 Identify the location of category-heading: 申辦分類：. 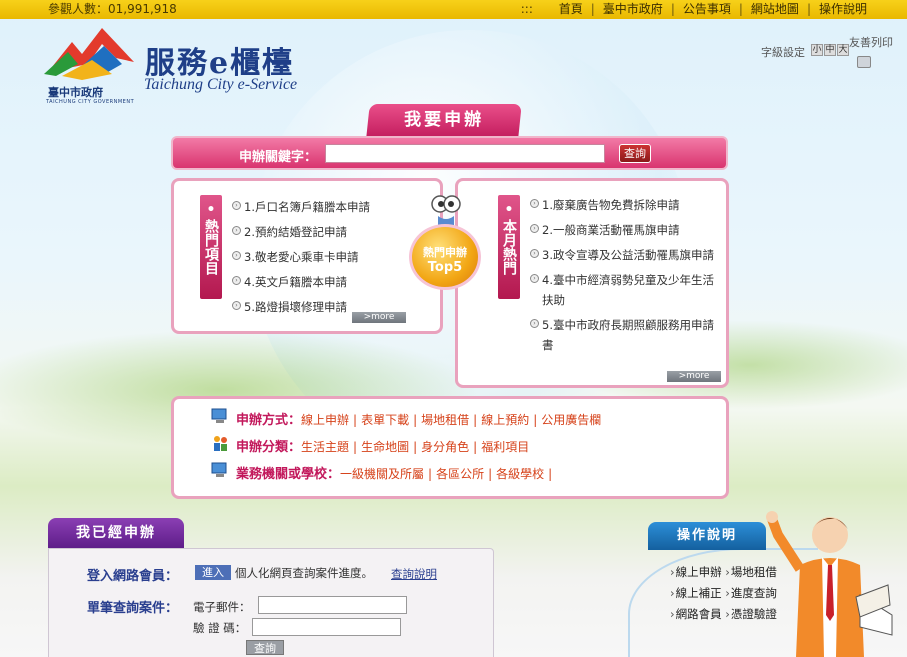
(269, 447).